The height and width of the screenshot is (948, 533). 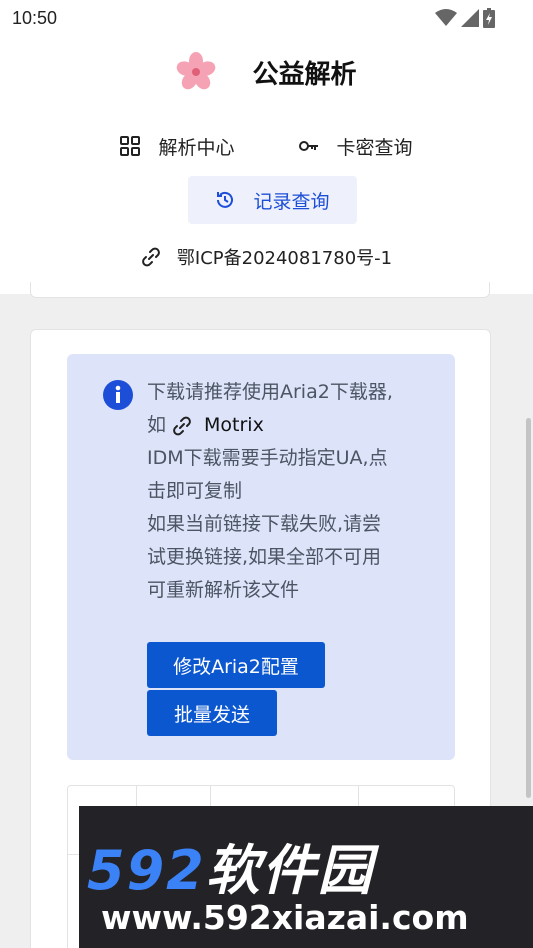 What do you see at coordinates (528, 608) in the screenshot?
I see `page-scrollbar` at bounding box center [528, 608].